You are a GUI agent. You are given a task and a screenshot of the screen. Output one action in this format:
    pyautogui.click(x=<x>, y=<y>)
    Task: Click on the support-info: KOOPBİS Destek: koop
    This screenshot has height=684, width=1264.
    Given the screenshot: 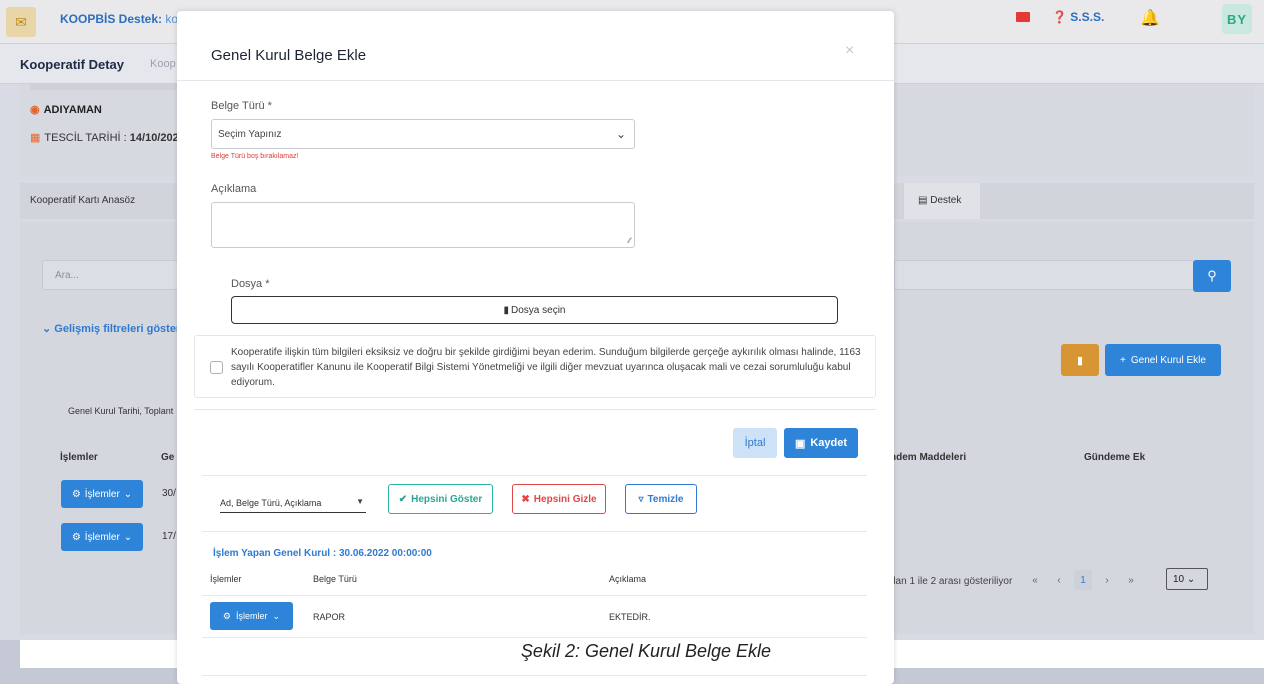 What is the action you would take?
    pyautogui.click(x=125, y=19)
    